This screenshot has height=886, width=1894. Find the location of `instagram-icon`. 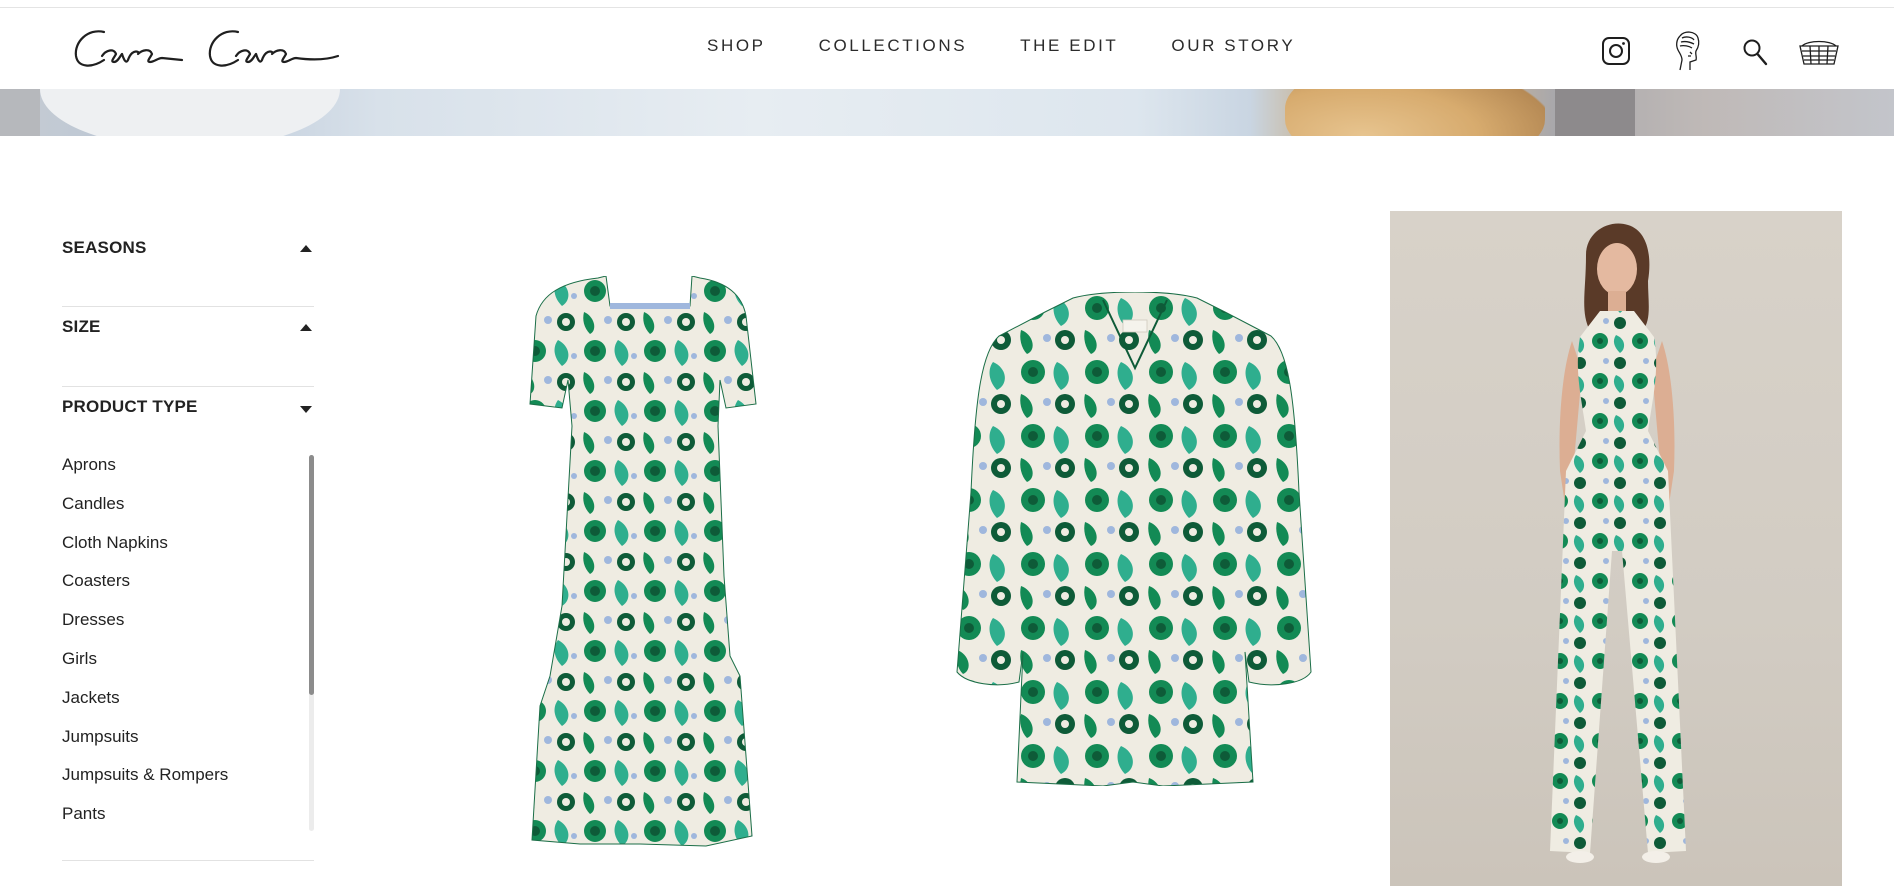

instagram-icon is located at coordinates (1616, 51).